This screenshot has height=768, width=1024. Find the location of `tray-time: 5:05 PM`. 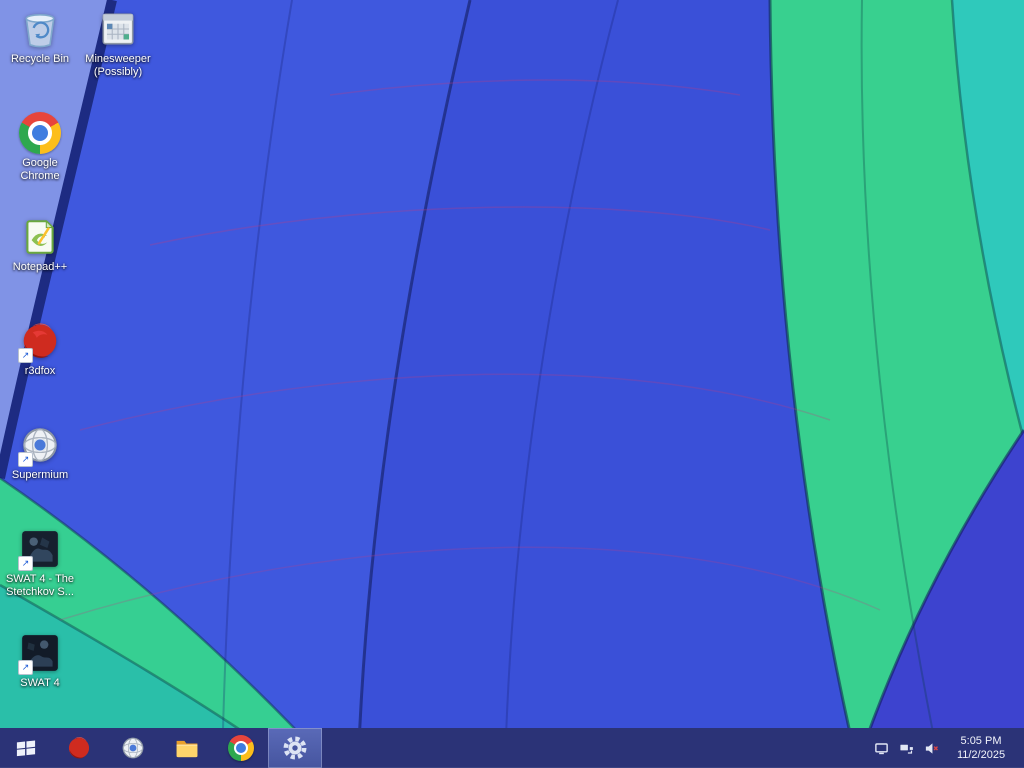

tray-time: 5:05 PM is located at coordinates (981, 741).